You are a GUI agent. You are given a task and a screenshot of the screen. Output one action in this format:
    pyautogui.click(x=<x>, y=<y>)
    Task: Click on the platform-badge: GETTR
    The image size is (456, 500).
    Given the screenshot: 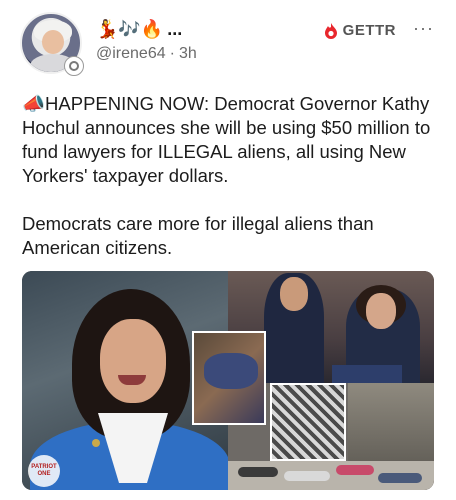 What is the action you would take?
    pyautogui.click(x=360, y=30)
    